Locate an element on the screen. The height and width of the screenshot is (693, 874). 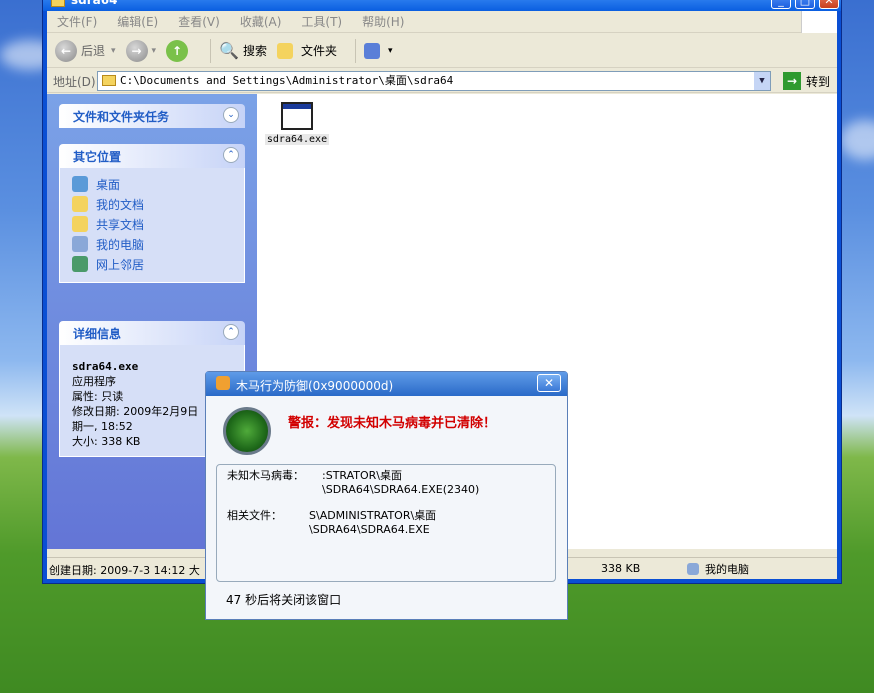
places-title: 其它位置 is located at coordinates (97, 157).